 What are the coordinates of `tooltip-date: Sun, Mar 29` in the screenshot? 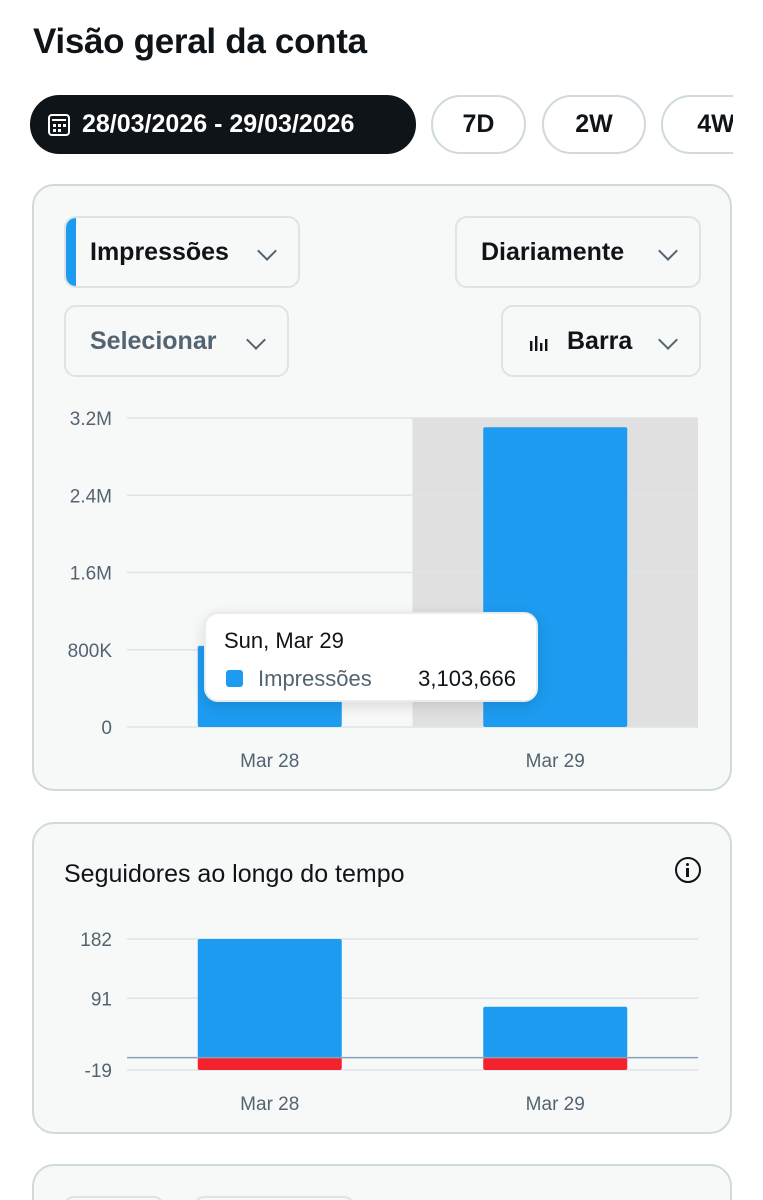 It's located at (284, 640).